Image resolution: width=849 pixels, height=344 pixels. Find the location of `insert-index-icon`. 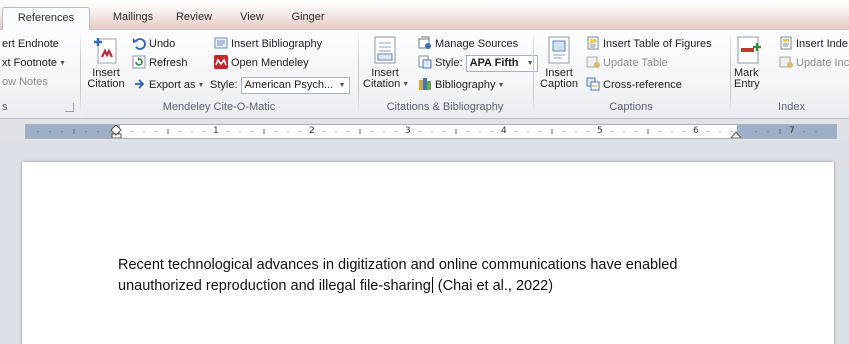

insert-index-icon is located at coordinates (786, 43).